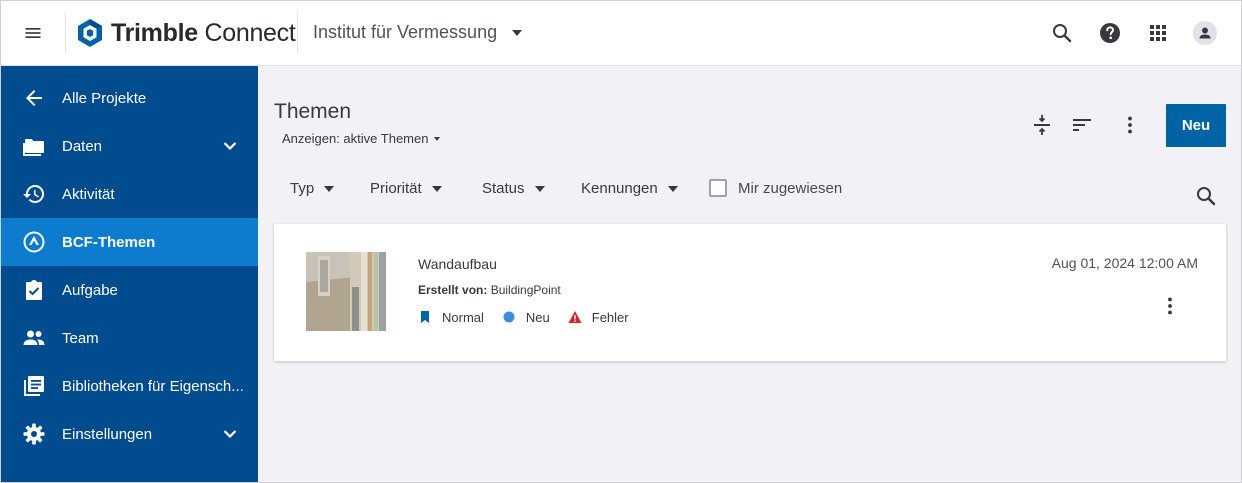  I want to click on sidebar-item-alle-projekte: Alle Projekte, so click(129, 98).